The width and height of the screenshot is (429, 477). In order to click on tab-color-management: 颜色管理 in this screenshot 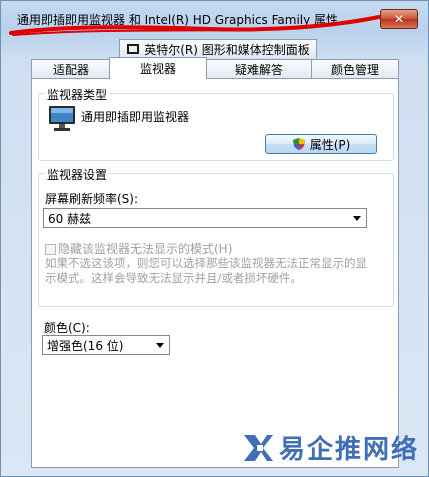, I will do `click(355, 68)`.